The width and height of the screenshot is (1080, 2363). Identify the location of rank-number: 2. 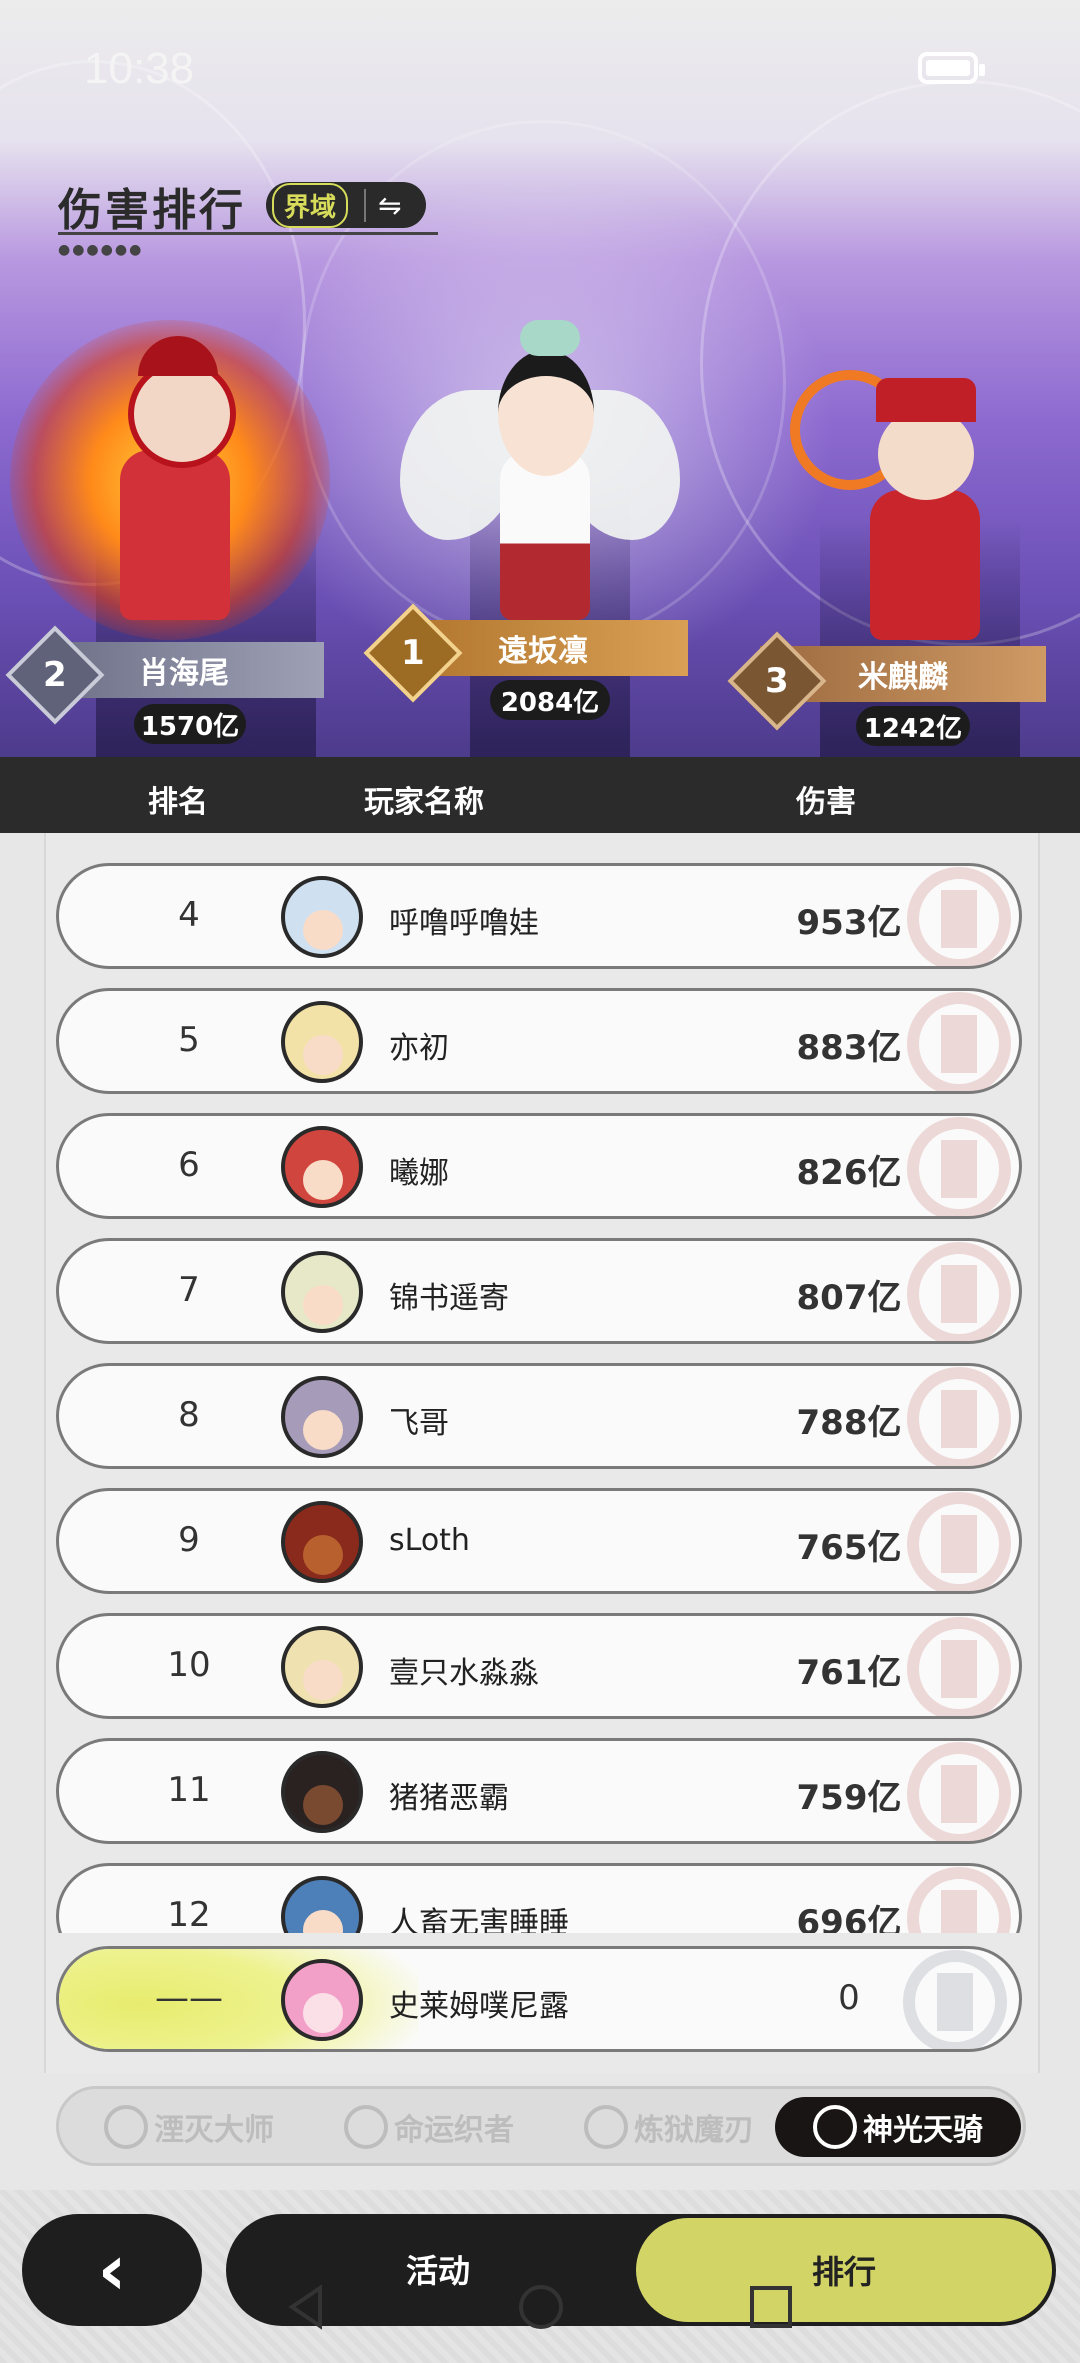
(55, 674).